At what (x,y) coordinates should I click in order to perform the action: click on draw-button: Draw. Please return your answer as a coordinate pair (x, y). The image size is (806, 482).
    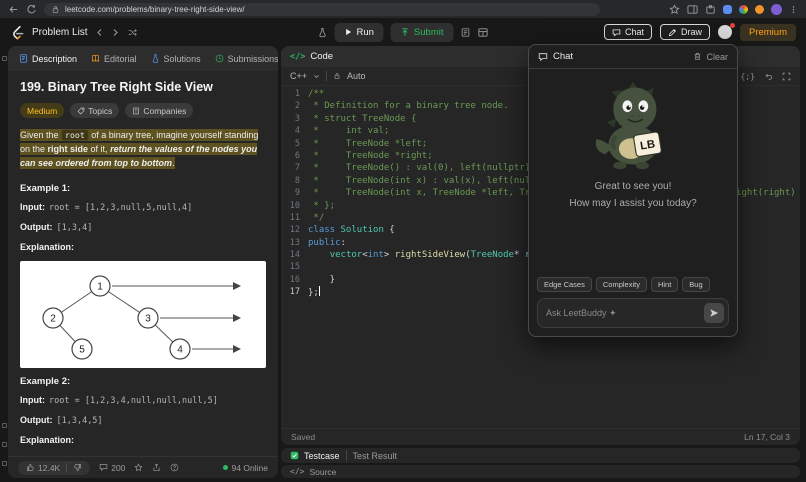
    Looking at the image, I should click on (684, 32).